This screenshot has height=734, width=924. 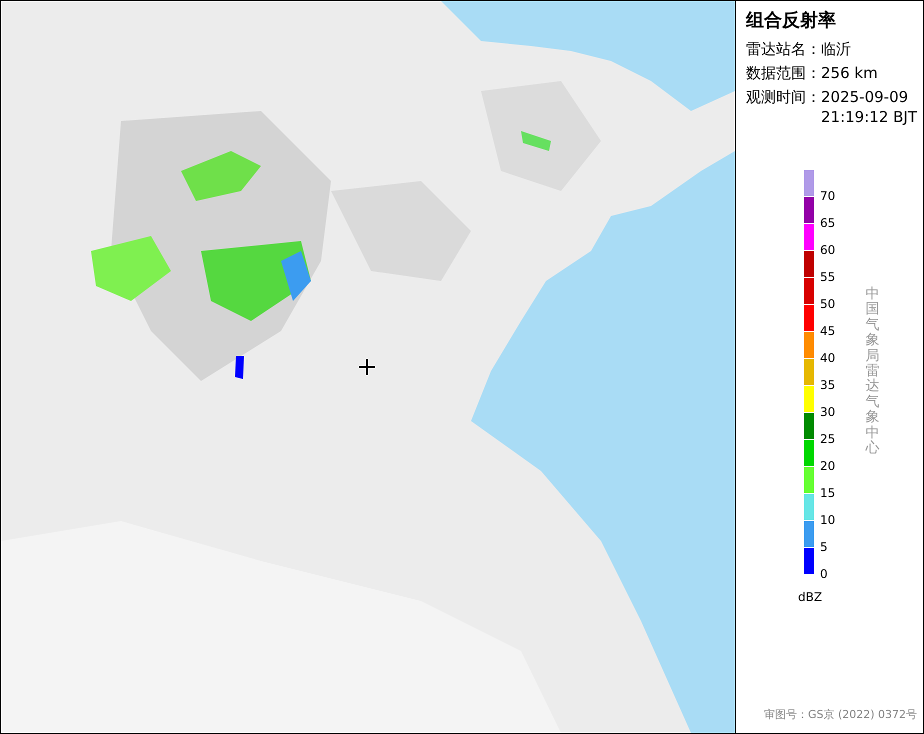 I want to click on scale-label: 25, so click(x=828, y=439).